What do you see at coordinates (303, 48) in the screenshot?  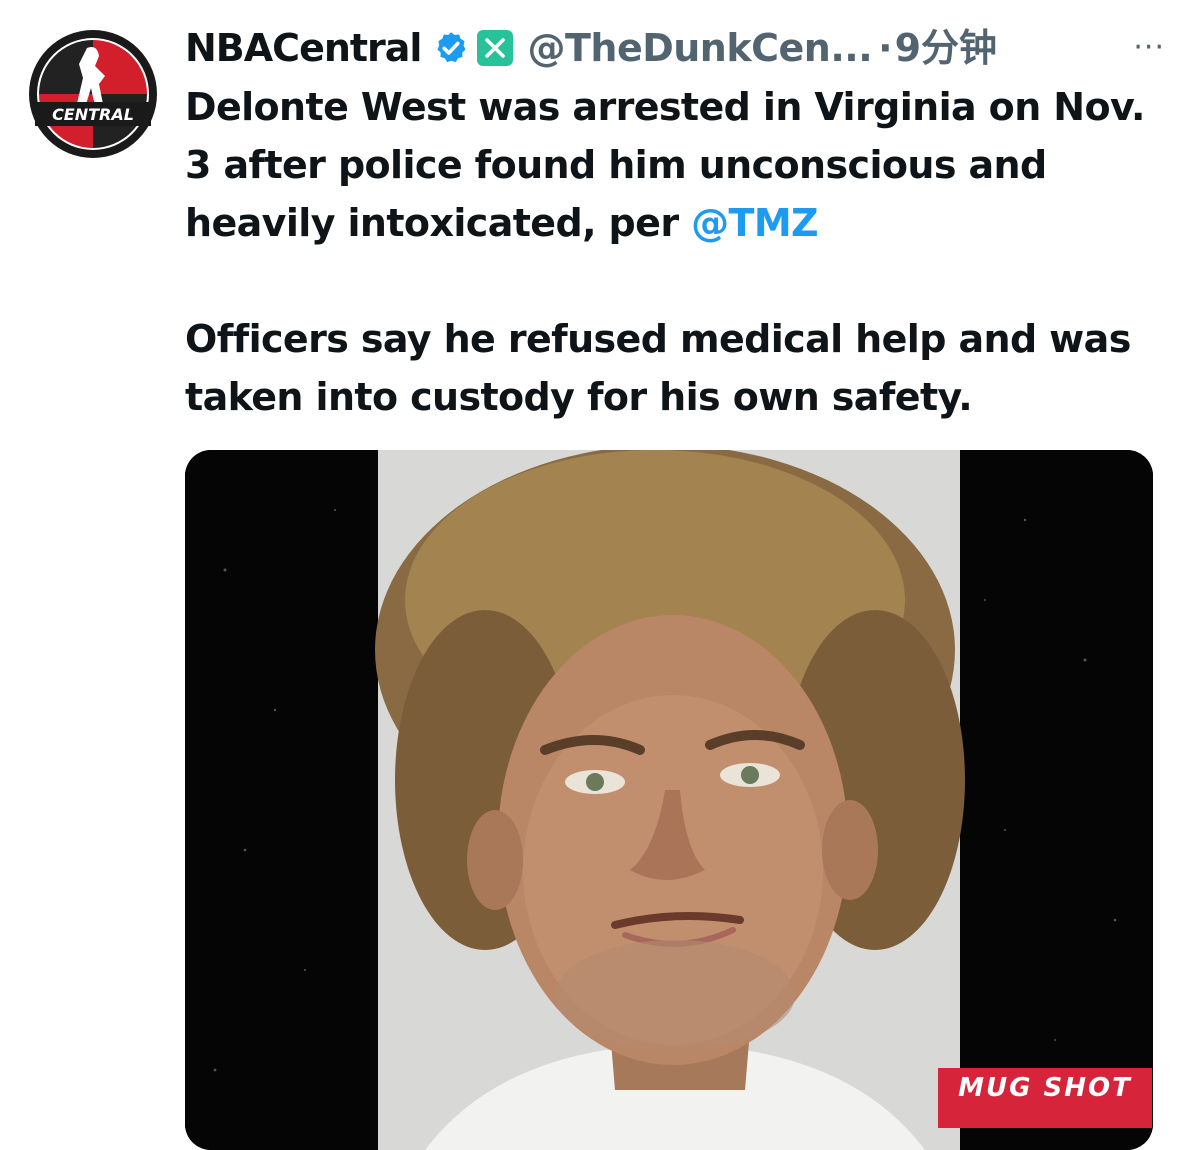 I see `display-name: NBACentral` at bounding box center [303, 48].